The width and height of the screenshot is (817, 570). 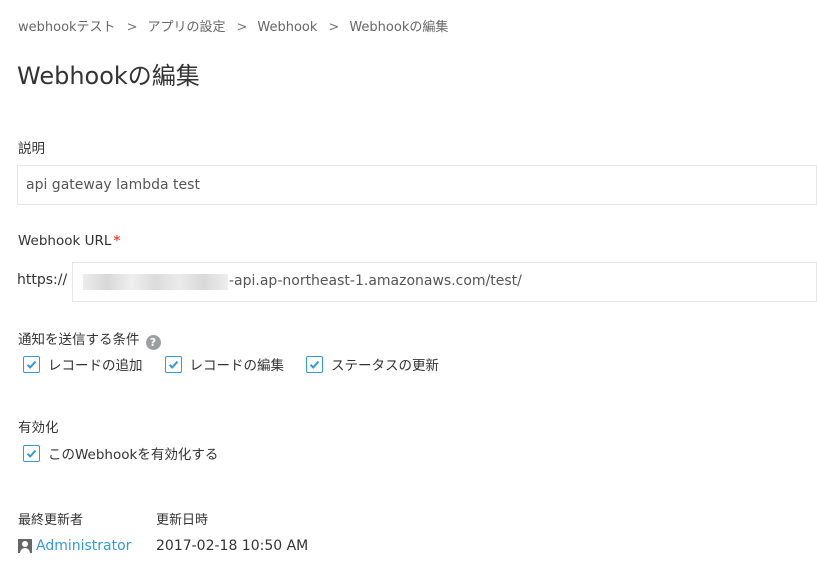 What do you see at coordinates (67, 27) in the screenshot?
I see `breadcrumb-app: webhookテスト` at bounding box center [67, 27].